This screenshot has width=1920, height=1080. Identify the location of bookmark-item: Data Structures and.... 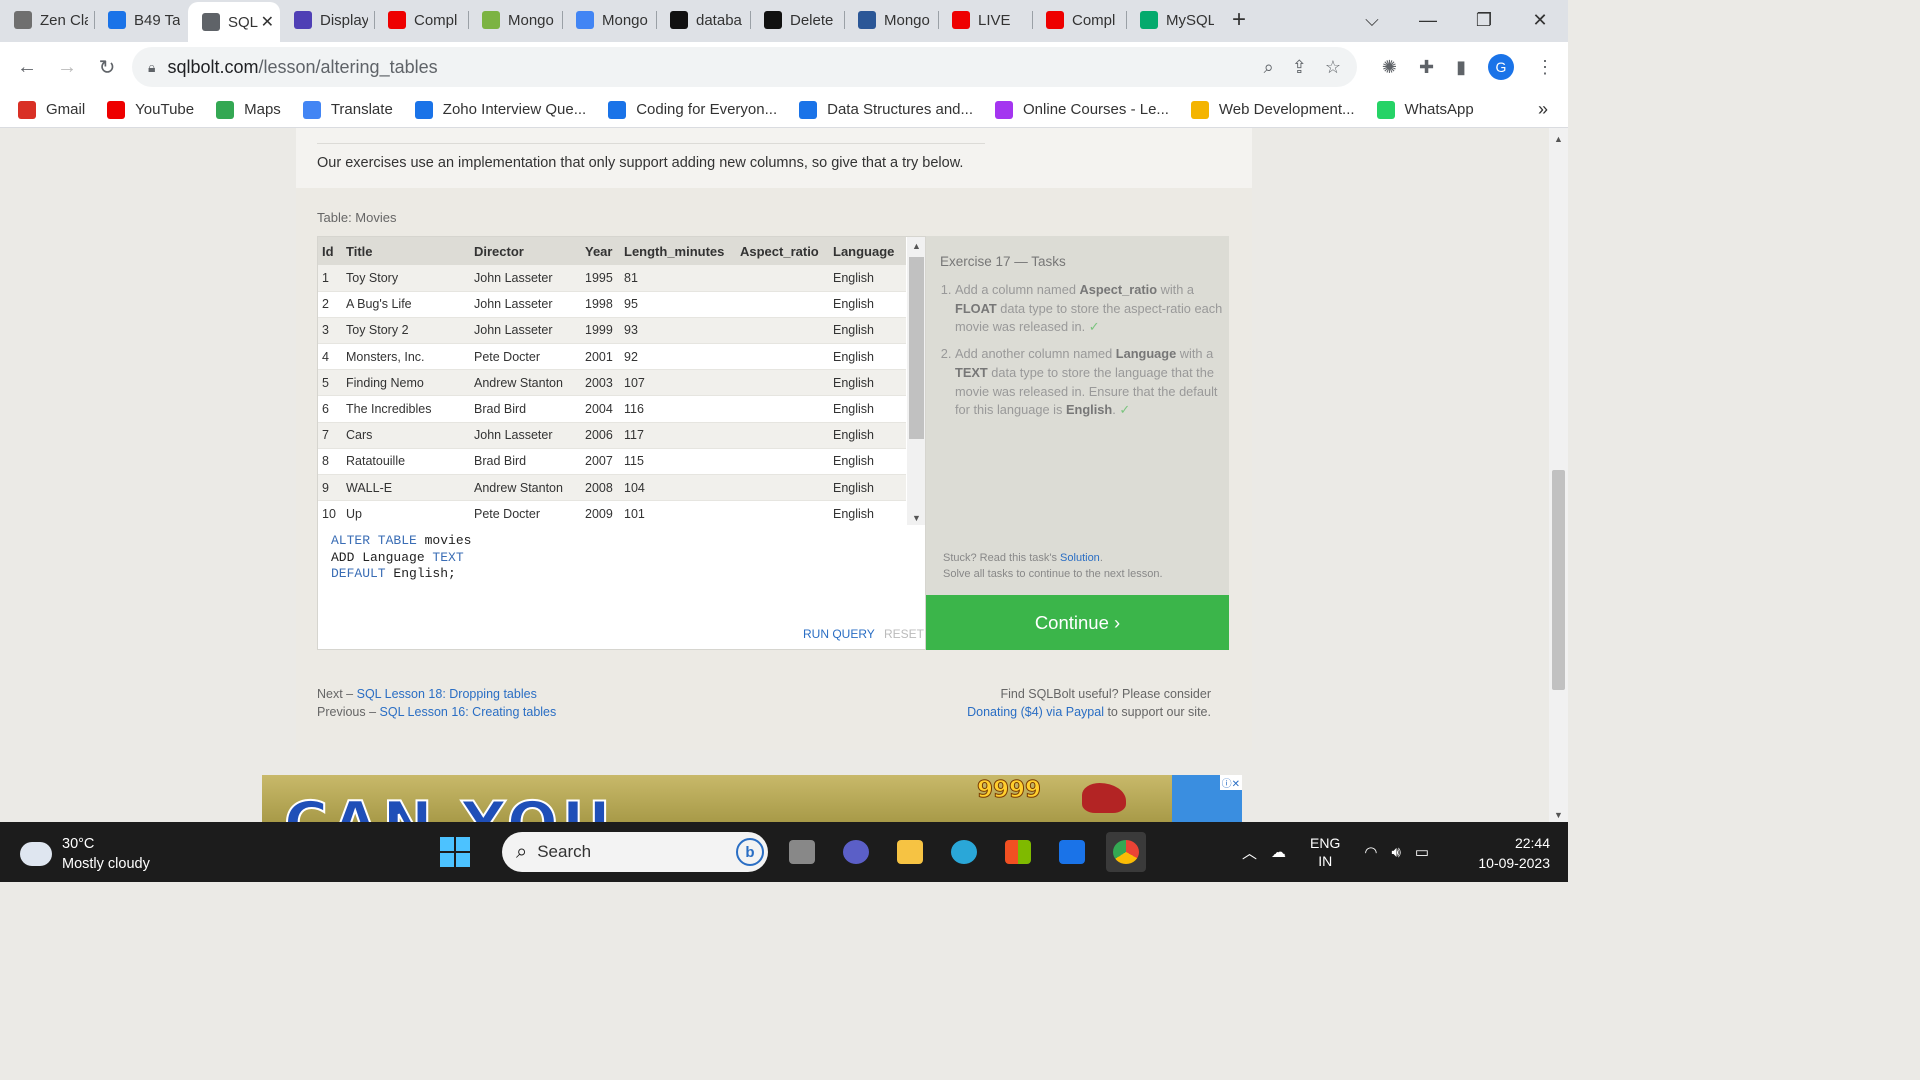
(886, 109).